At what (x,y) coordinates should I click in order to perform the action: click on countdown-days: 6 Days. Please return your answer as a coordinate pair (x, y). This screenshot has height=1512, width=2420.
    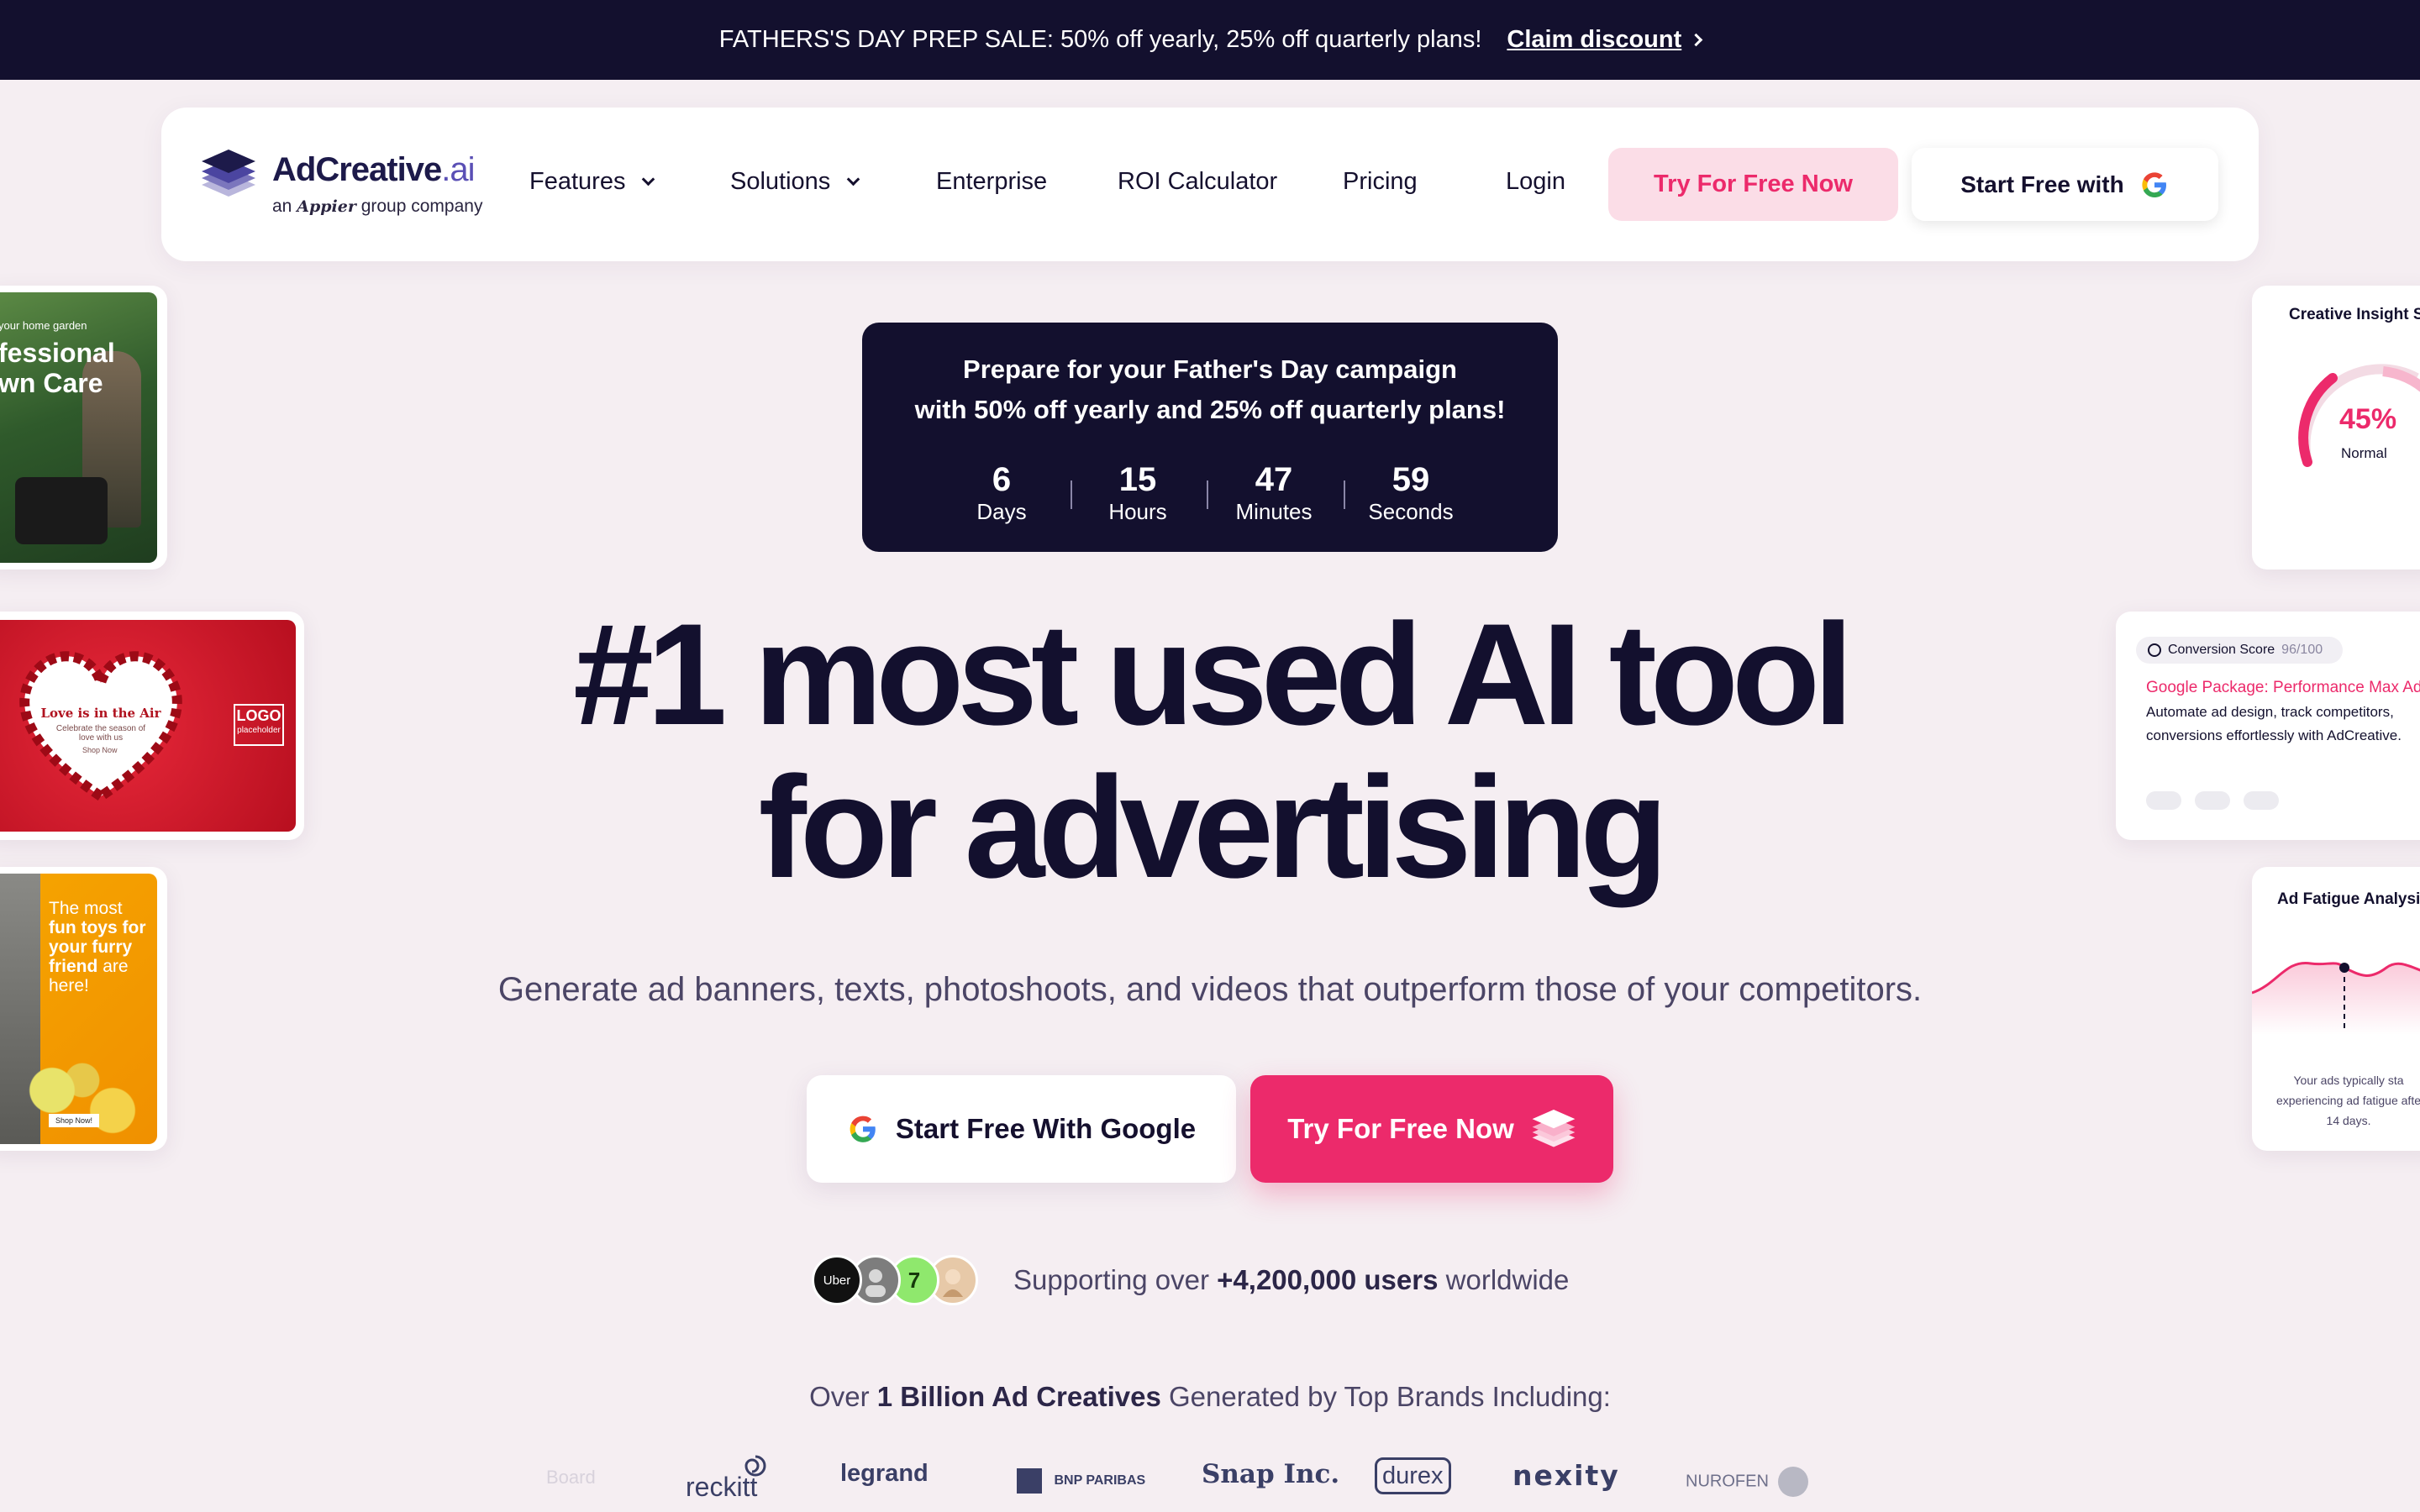
    Looking at the image, I should click on (1001, 493).